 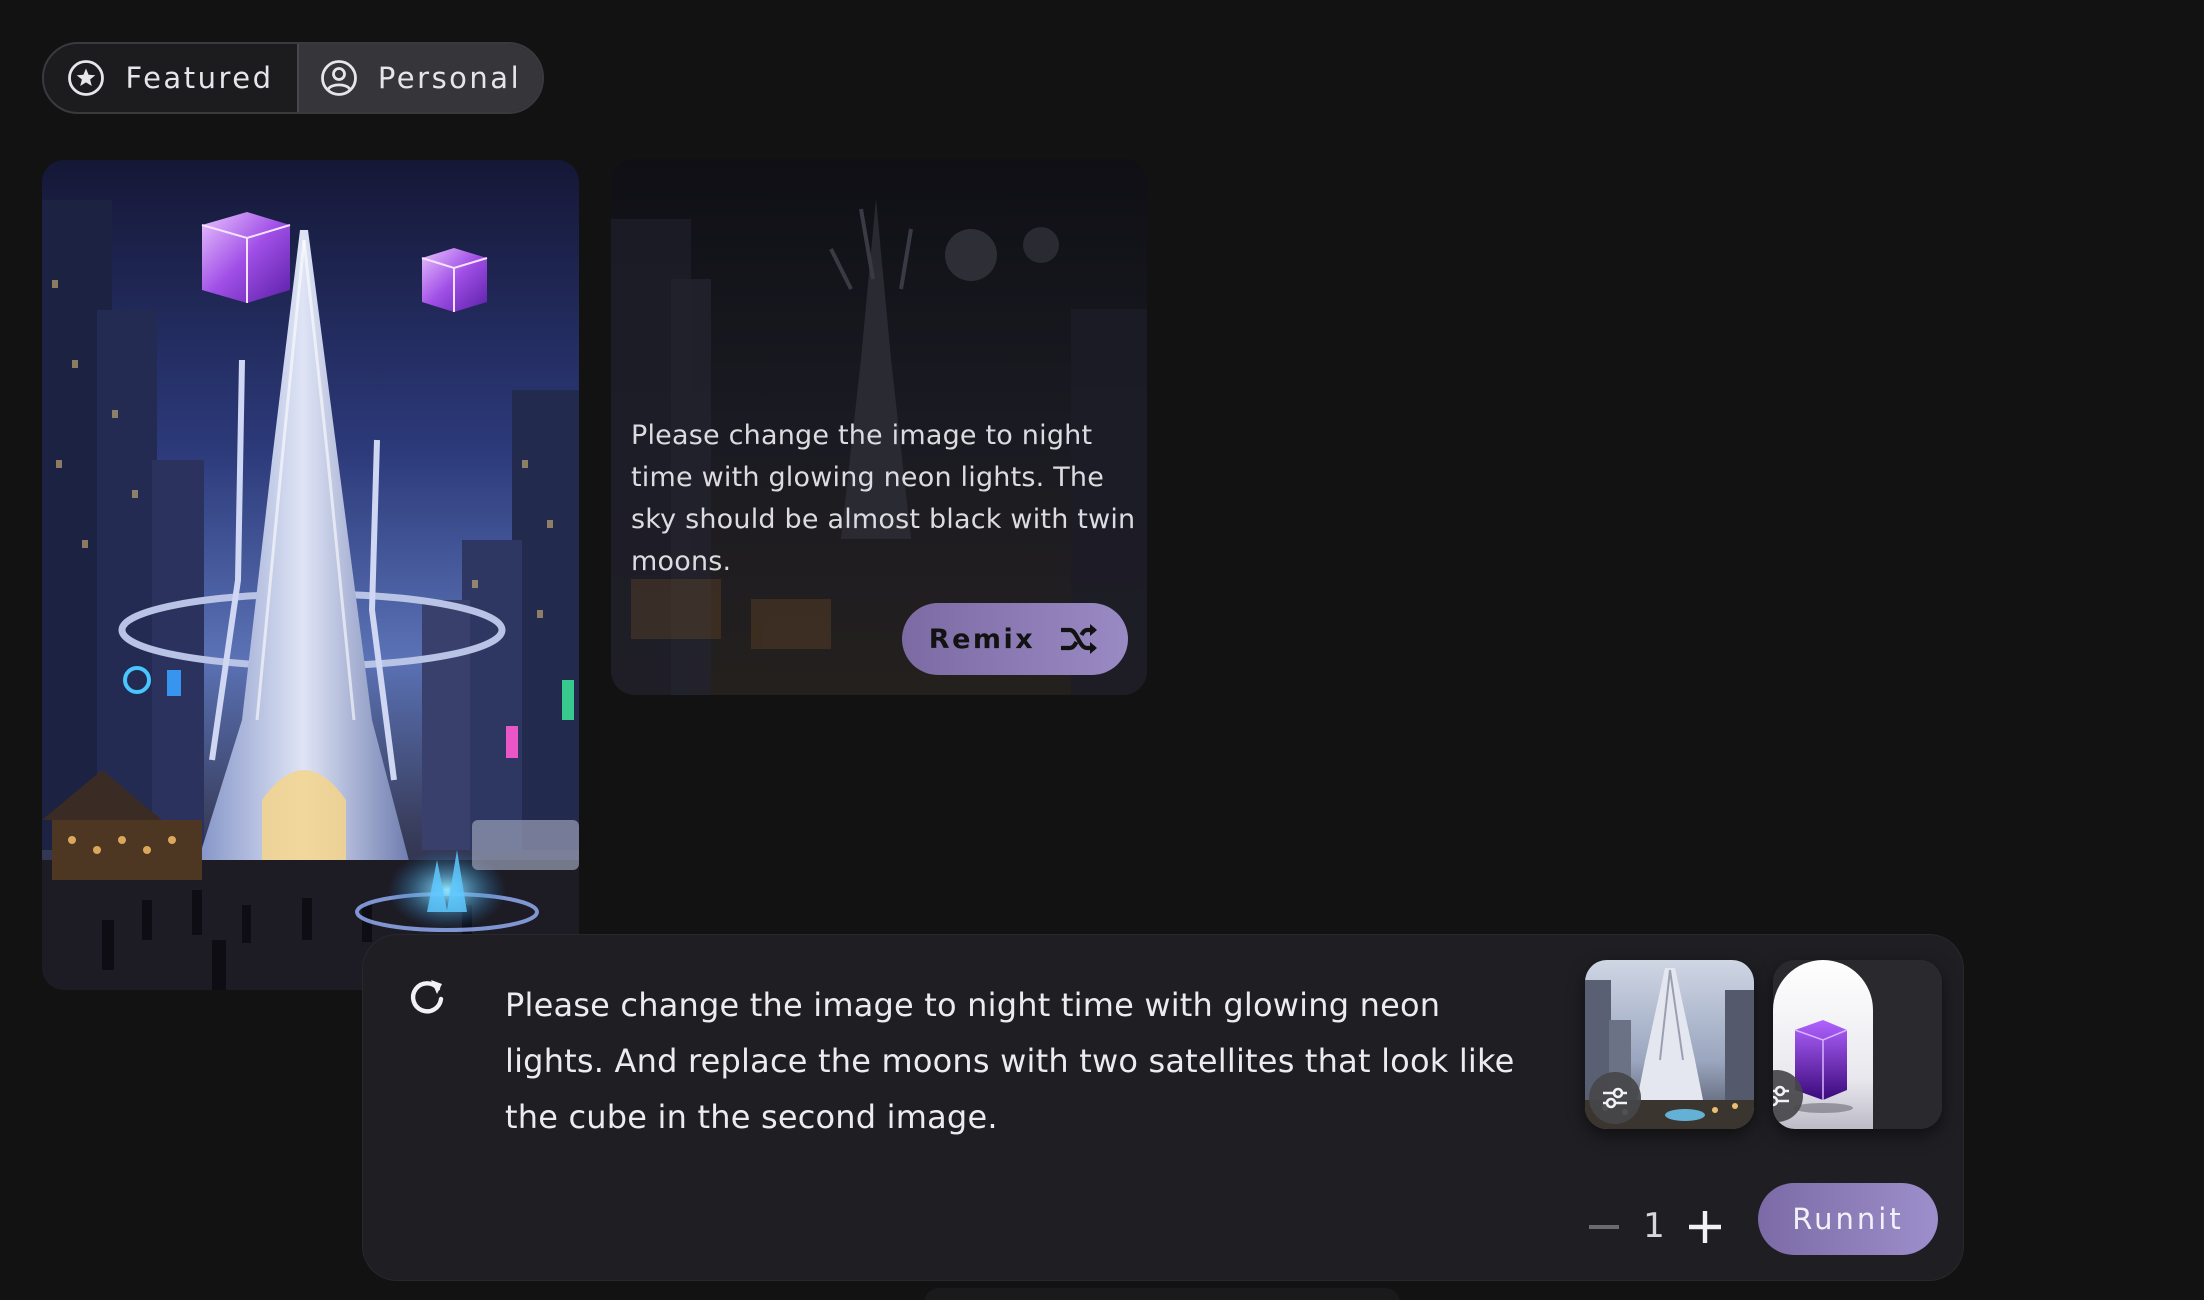 I want to click on remix-button: Remix, so click(x=1015, y=639).